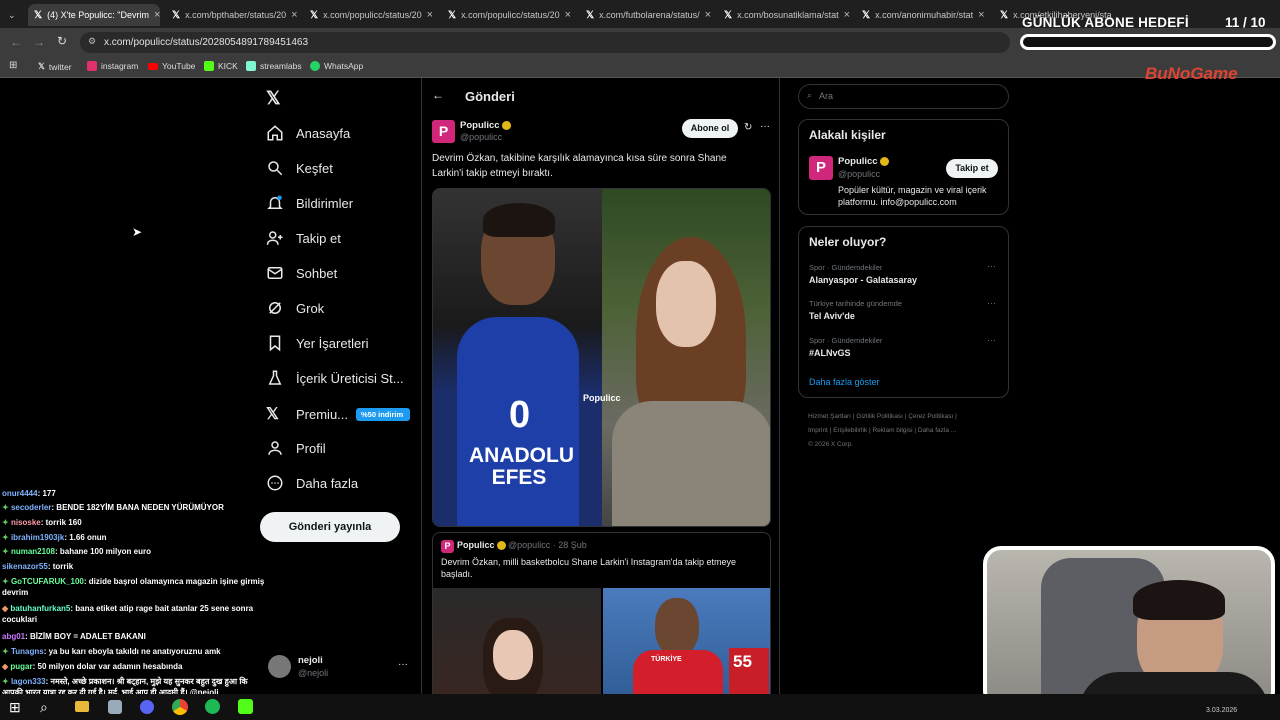  Describe the element at coordinates (312, 483) in the screenshot. I see `nav-more: Daha fazla` at that location.